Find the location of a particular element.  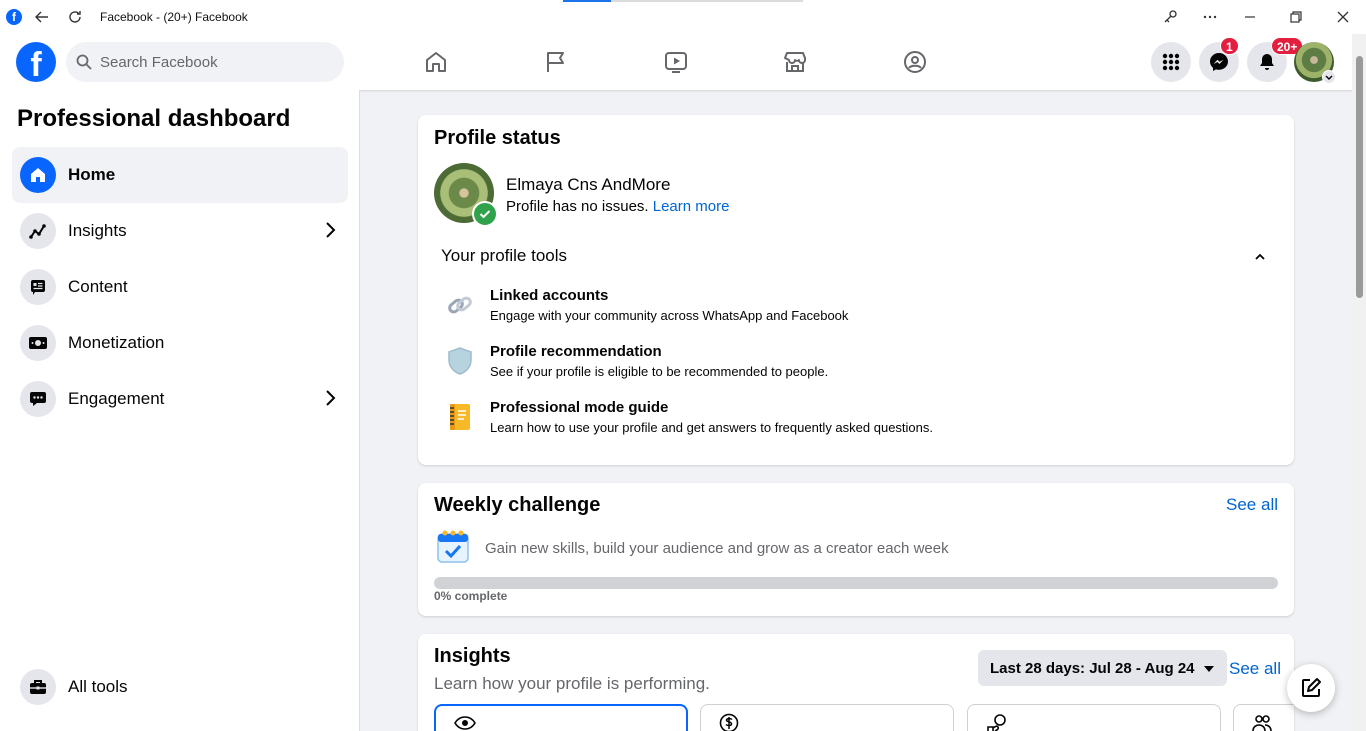

profile-picture is located at coordinates (466, 195).